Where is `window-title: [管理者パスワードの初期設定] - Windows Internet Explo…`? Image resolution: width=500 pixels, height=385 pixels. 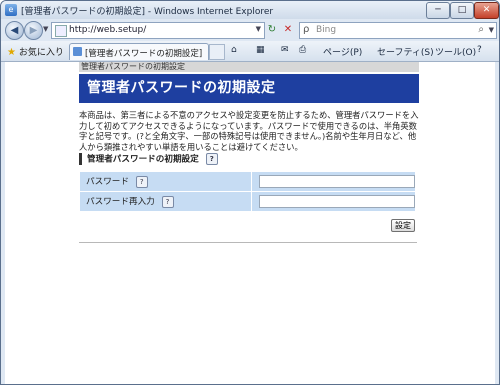 window-title: [管理者パスワードの初期設定] - Windows Internet Explo… is located at coordinates (147, 12).